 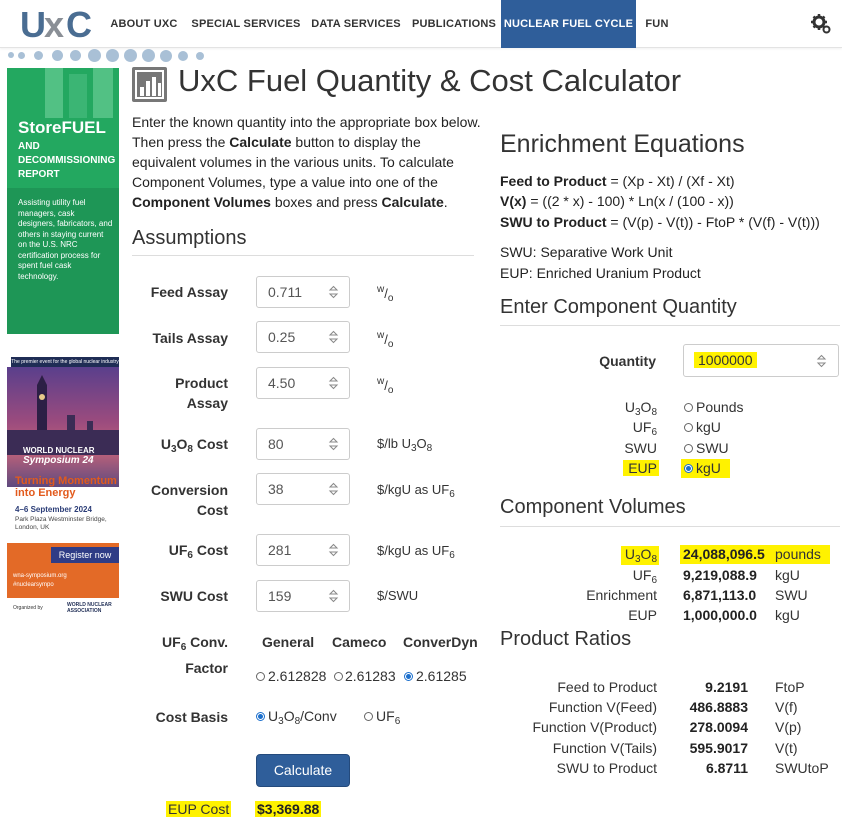 What do you see at coordinates (303, 596) in the screenshot?
I see `swu-cost-input: 159` at bounding box center [303, 596].